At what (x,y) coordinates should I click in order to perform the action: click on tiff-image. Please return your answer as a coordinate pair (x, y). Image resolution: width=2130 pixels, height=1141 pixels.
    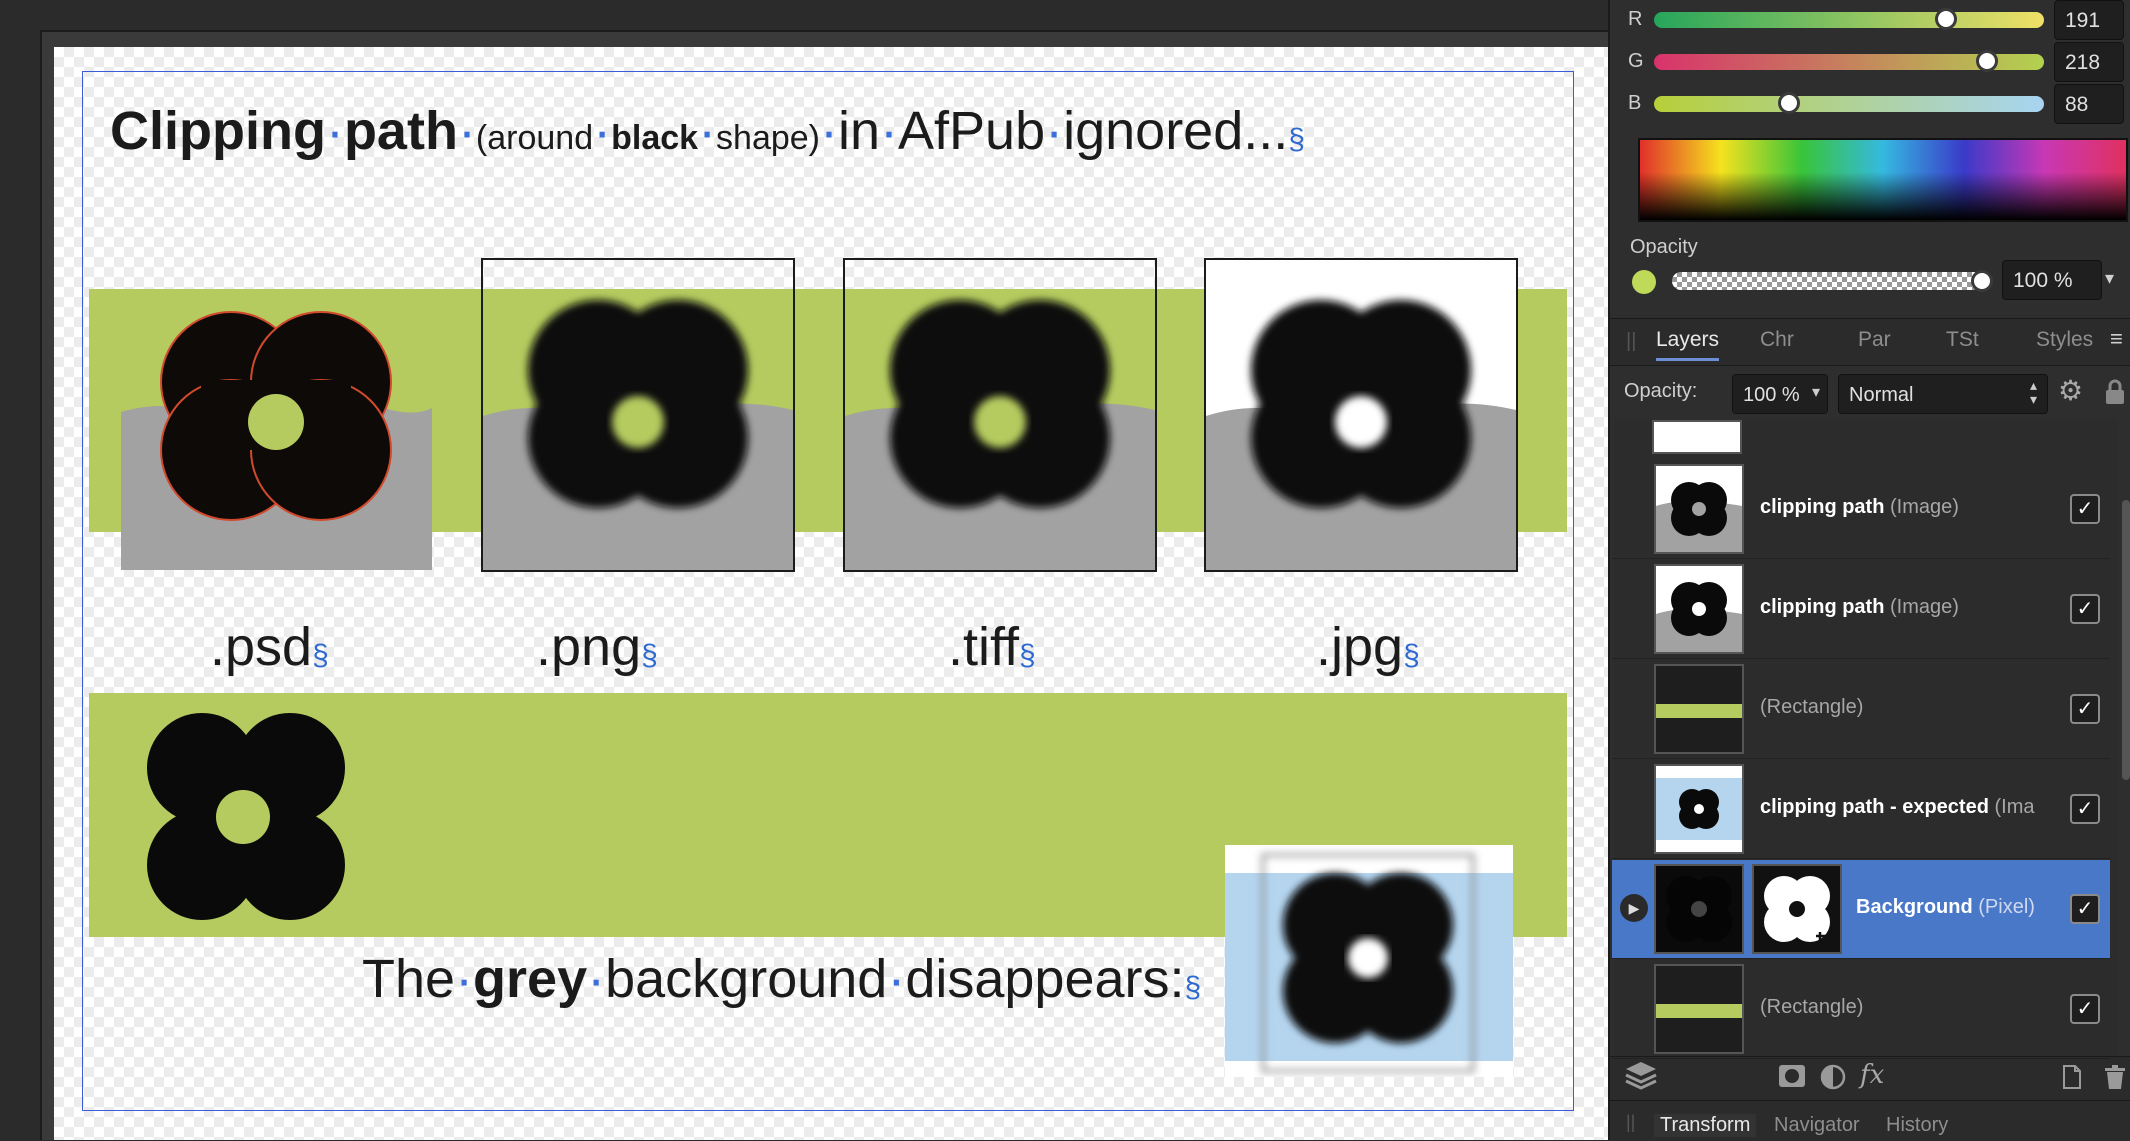
    Looking at the image, I should click on (1000, 415).